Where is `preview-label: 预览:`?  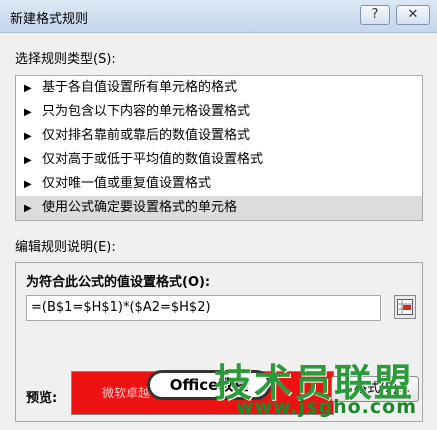 preview-label: 预览: is located at coordinates (42, 398).